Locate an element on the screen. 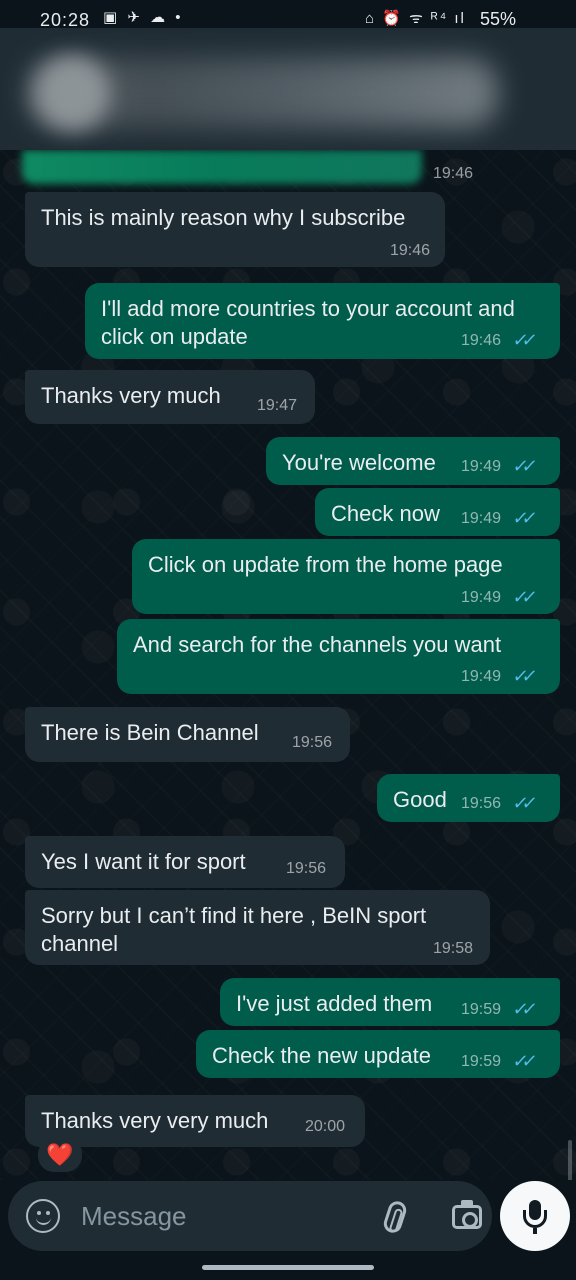 The height and width of the screenshot is (1280, 576). battery-percentage: 55% is located at coordinates (498, 19).